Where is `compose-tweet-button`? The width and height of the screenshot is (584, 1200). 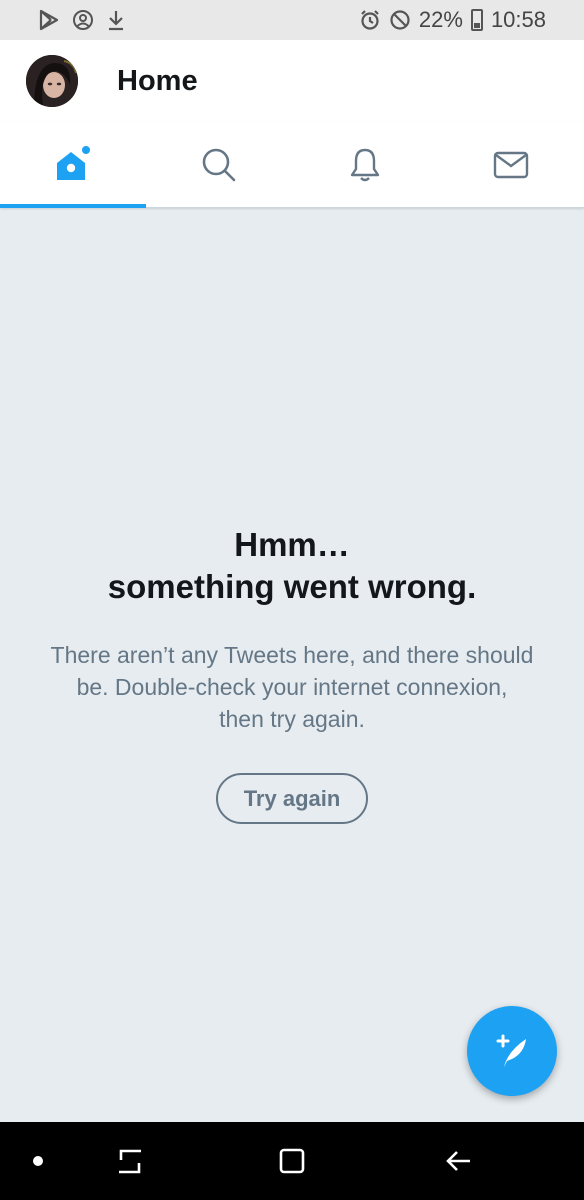 compose-tweet-button is located at coordinates (512, 1051).